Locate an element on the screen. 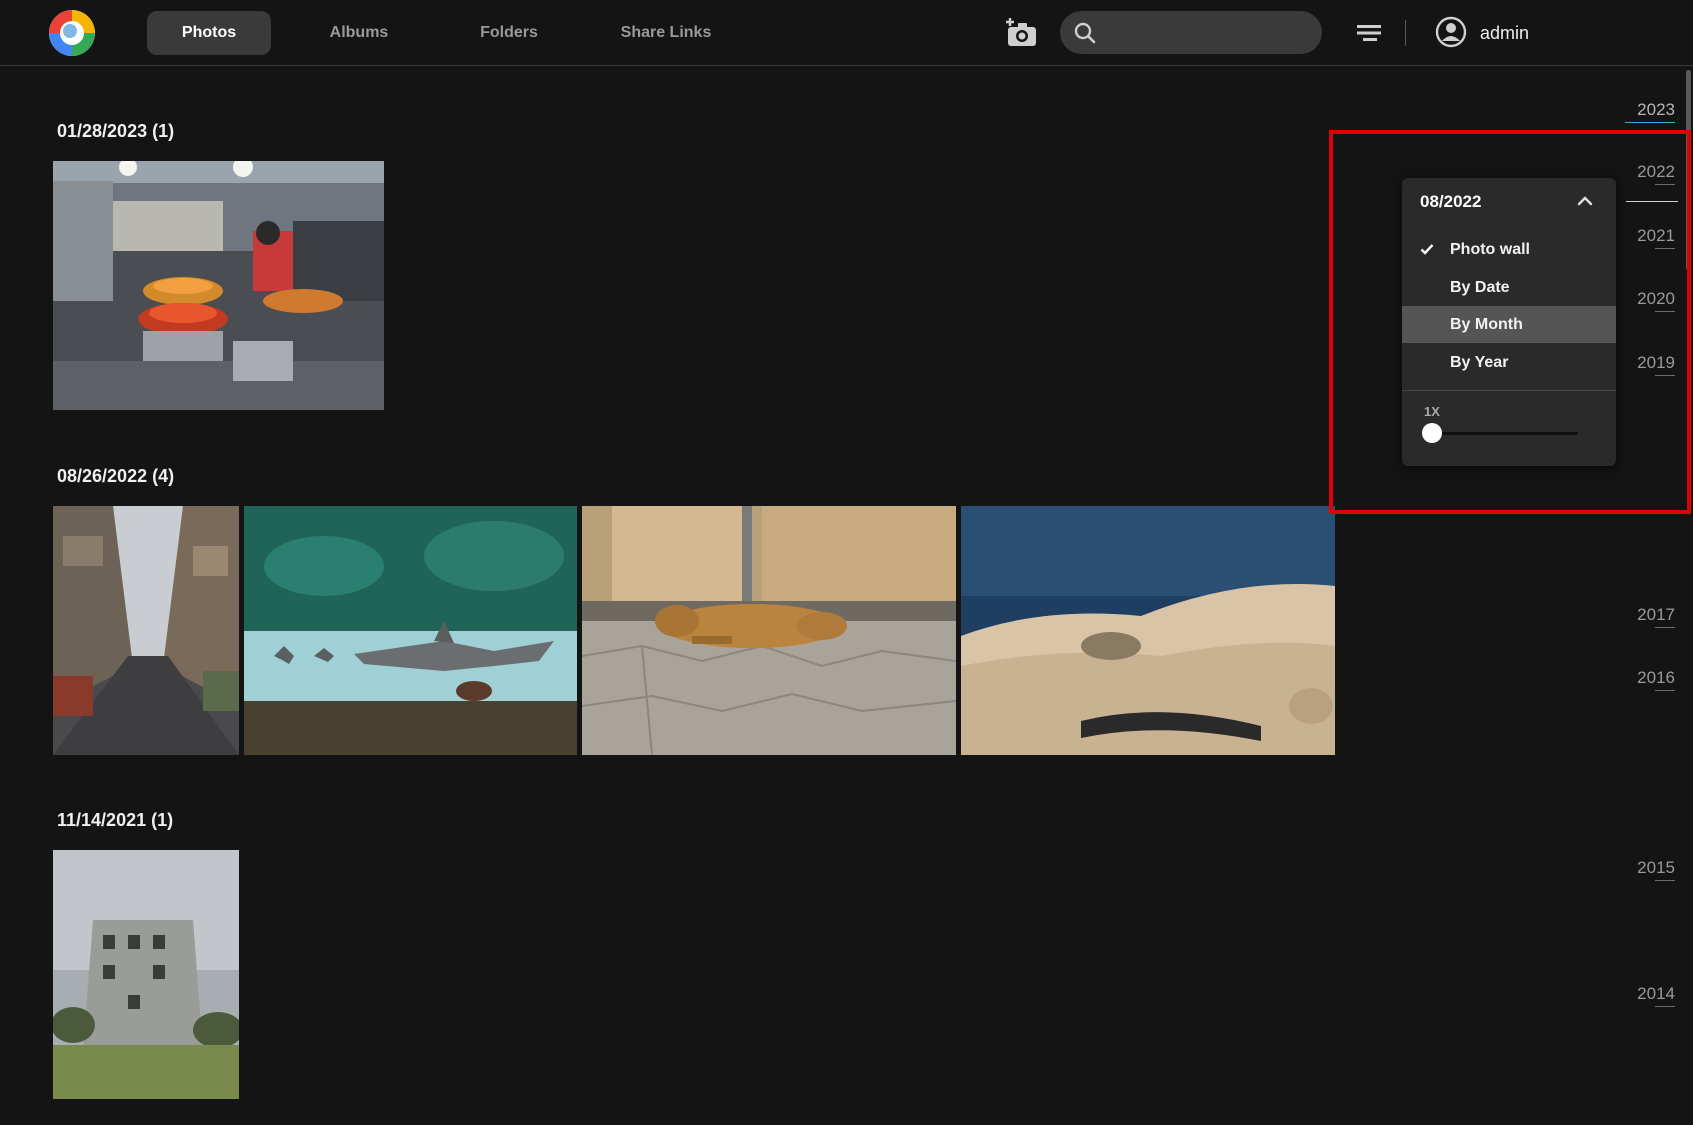  timeline-year: 2014 is located at coordinates (1650, 995).